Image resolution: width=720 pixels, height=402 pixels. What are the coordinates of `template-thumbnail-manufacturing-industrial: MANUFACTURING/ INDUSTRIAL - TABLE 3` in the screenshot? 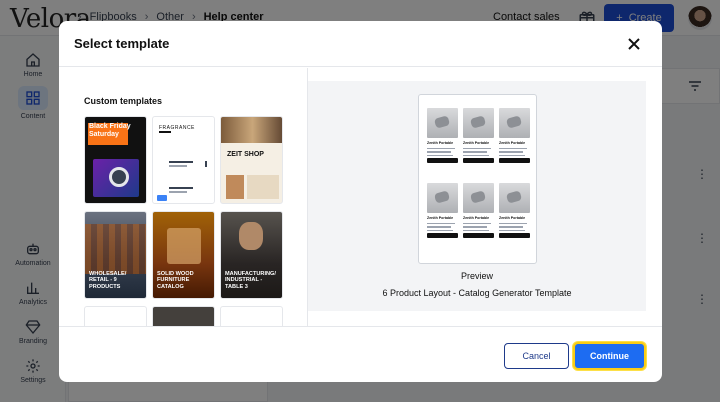 It's located at (251, 255).